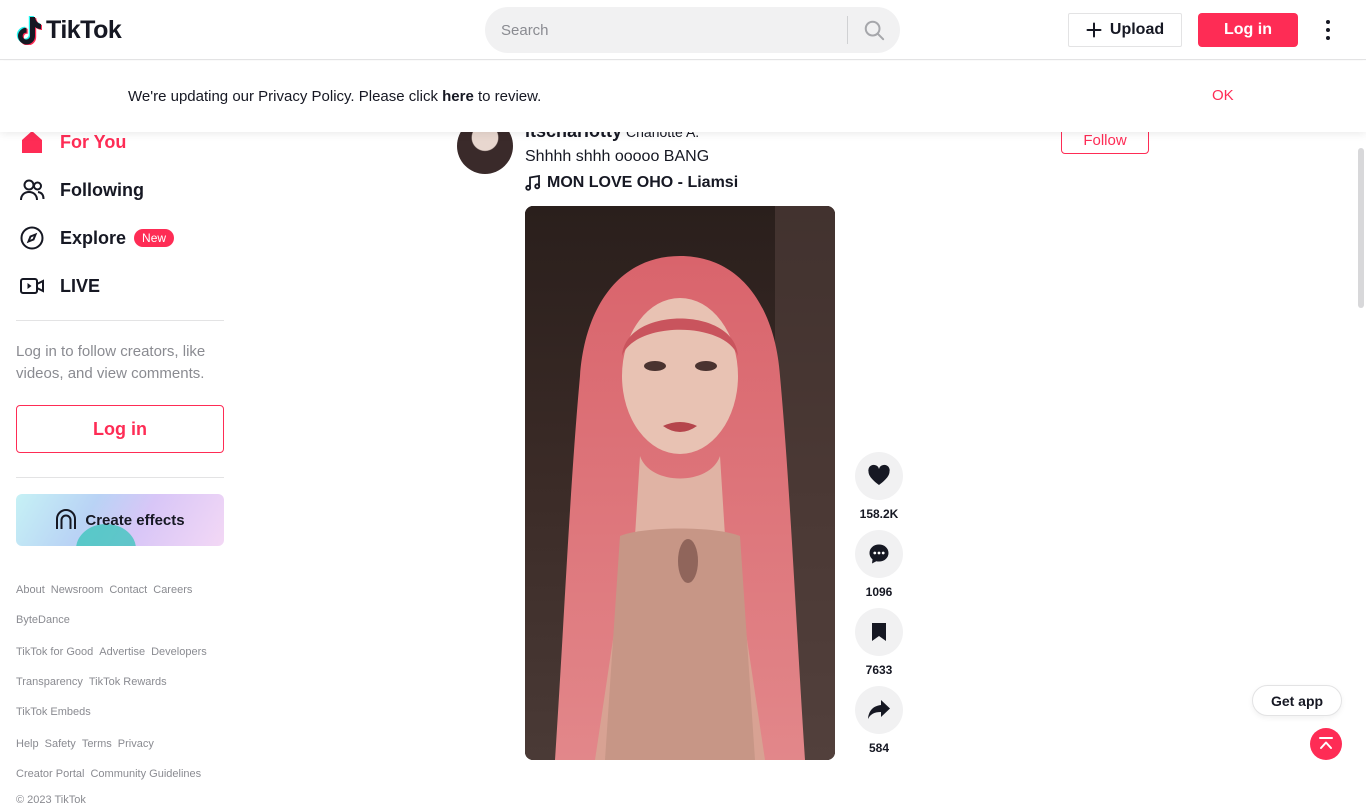 Image resolution: width=1366 pixels, height=806 pixels. I want to click on share-button, so click(879, 710).